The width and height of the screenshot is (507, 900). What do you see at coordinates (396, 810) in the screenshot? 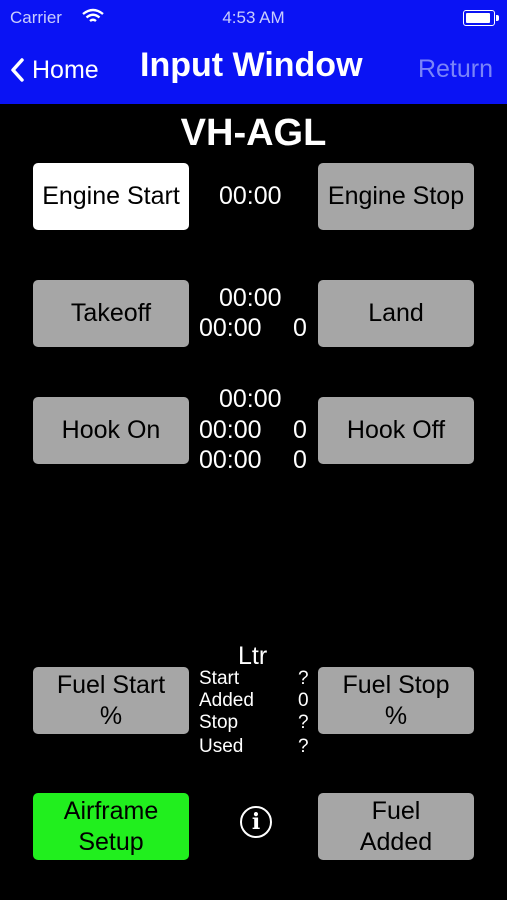
I see `fuel-added-label-1: Fuel` at bounding box center [396, 810].